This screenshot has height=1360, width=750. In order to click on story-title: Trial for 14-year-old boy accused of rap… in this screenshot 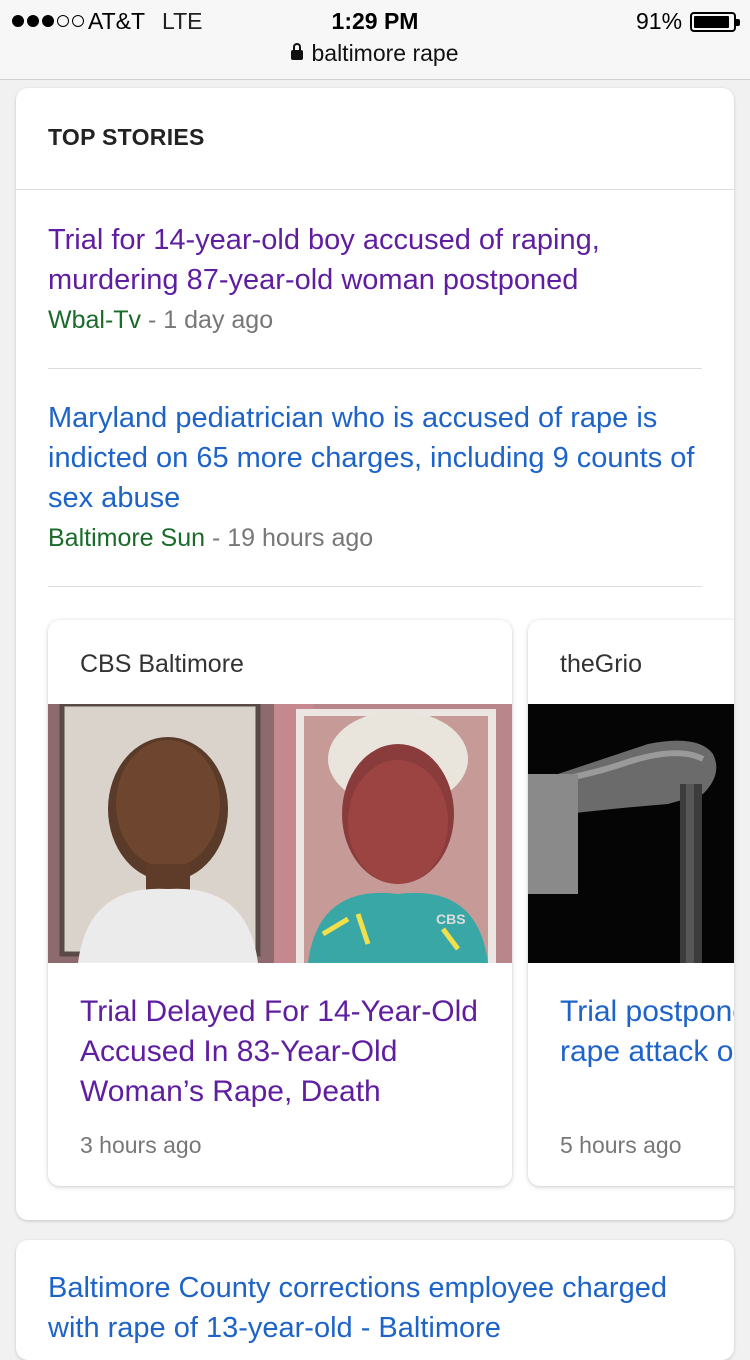, I will do `click(375, 260)`.